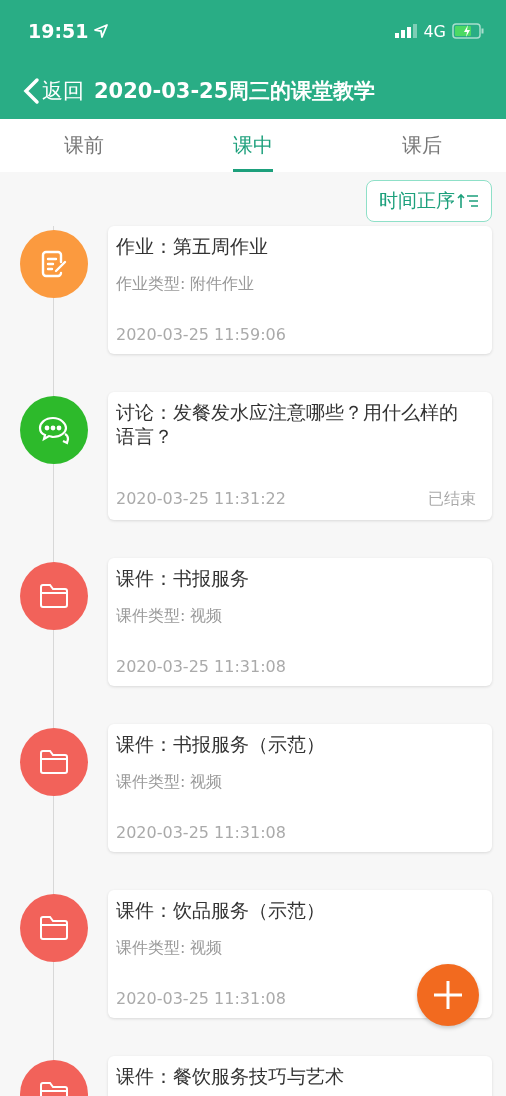  What do you see at coordinates (406, 31) in the screenshot?
I see `signal-icon` at bounding box center [406, 31].